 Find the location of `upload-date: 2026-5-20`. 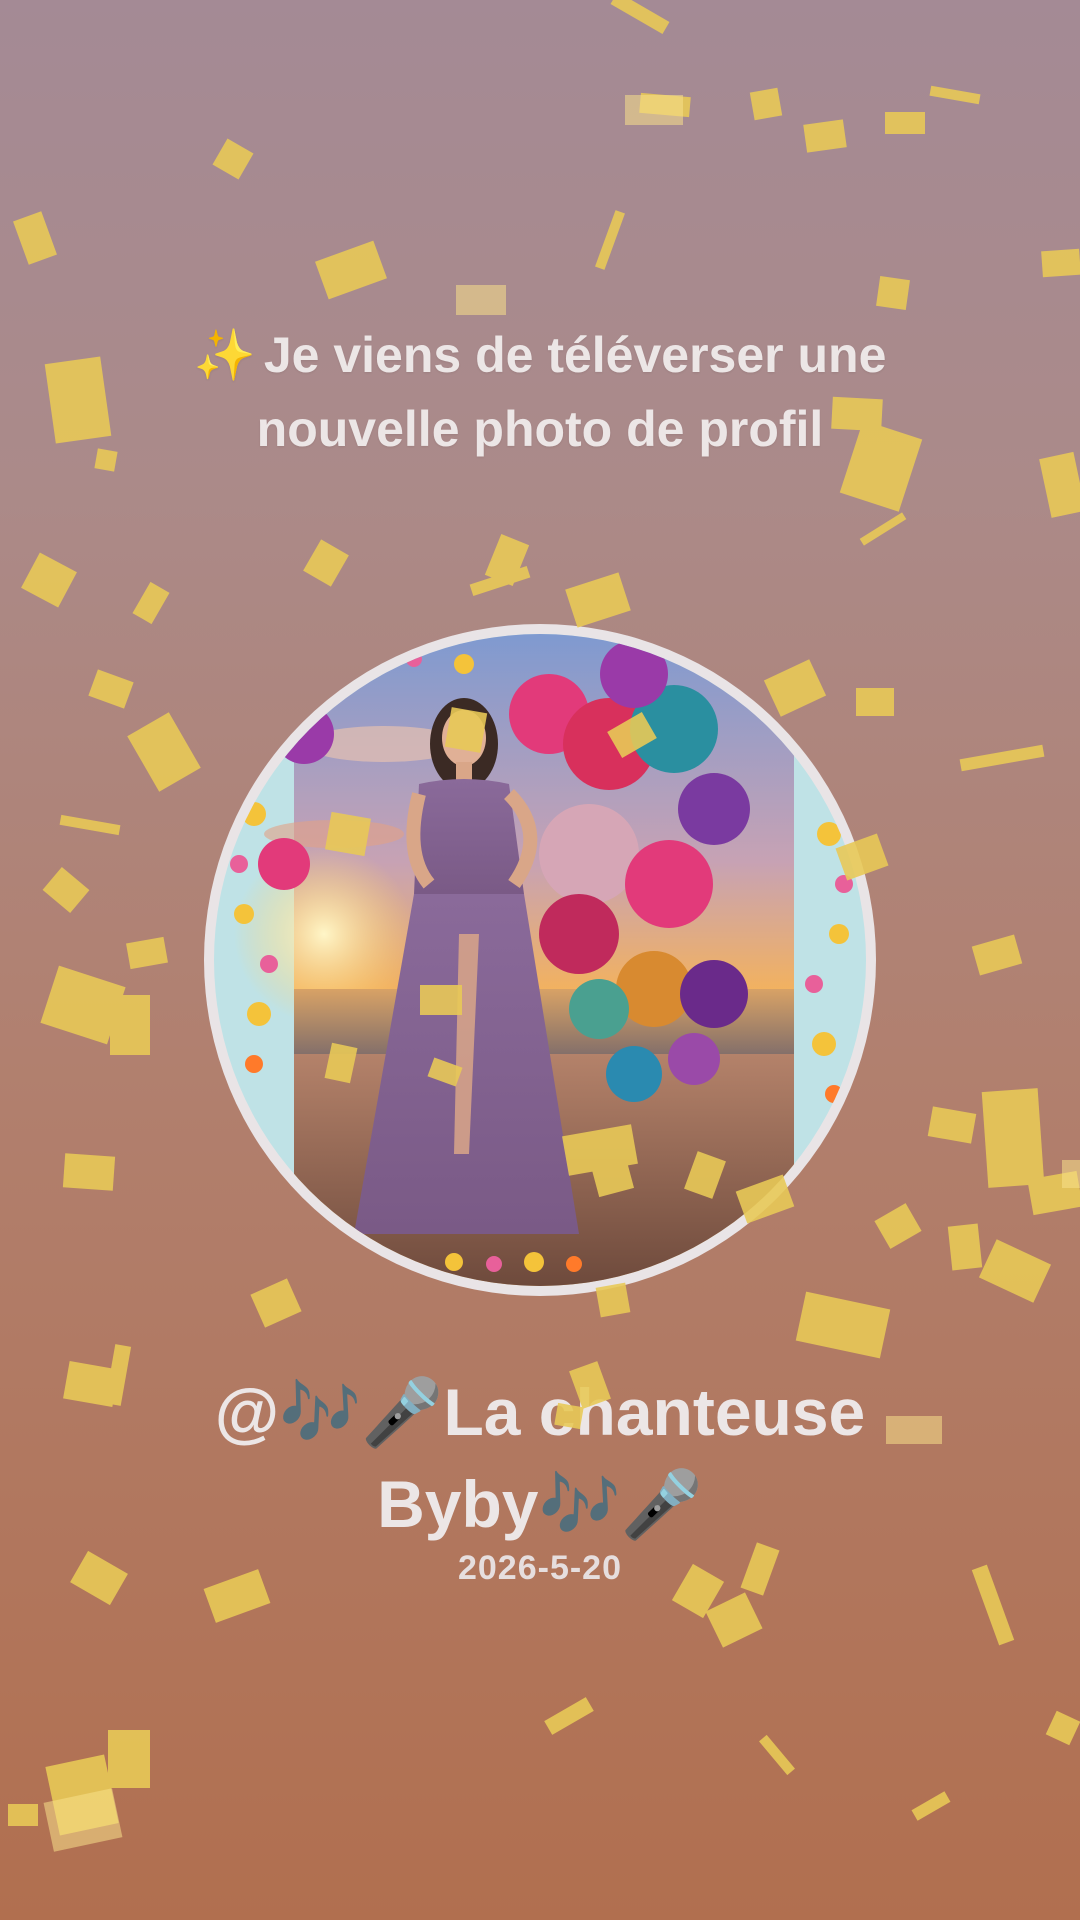

upload-date: 2026-5-20 is located at coordinates (539, 1568).